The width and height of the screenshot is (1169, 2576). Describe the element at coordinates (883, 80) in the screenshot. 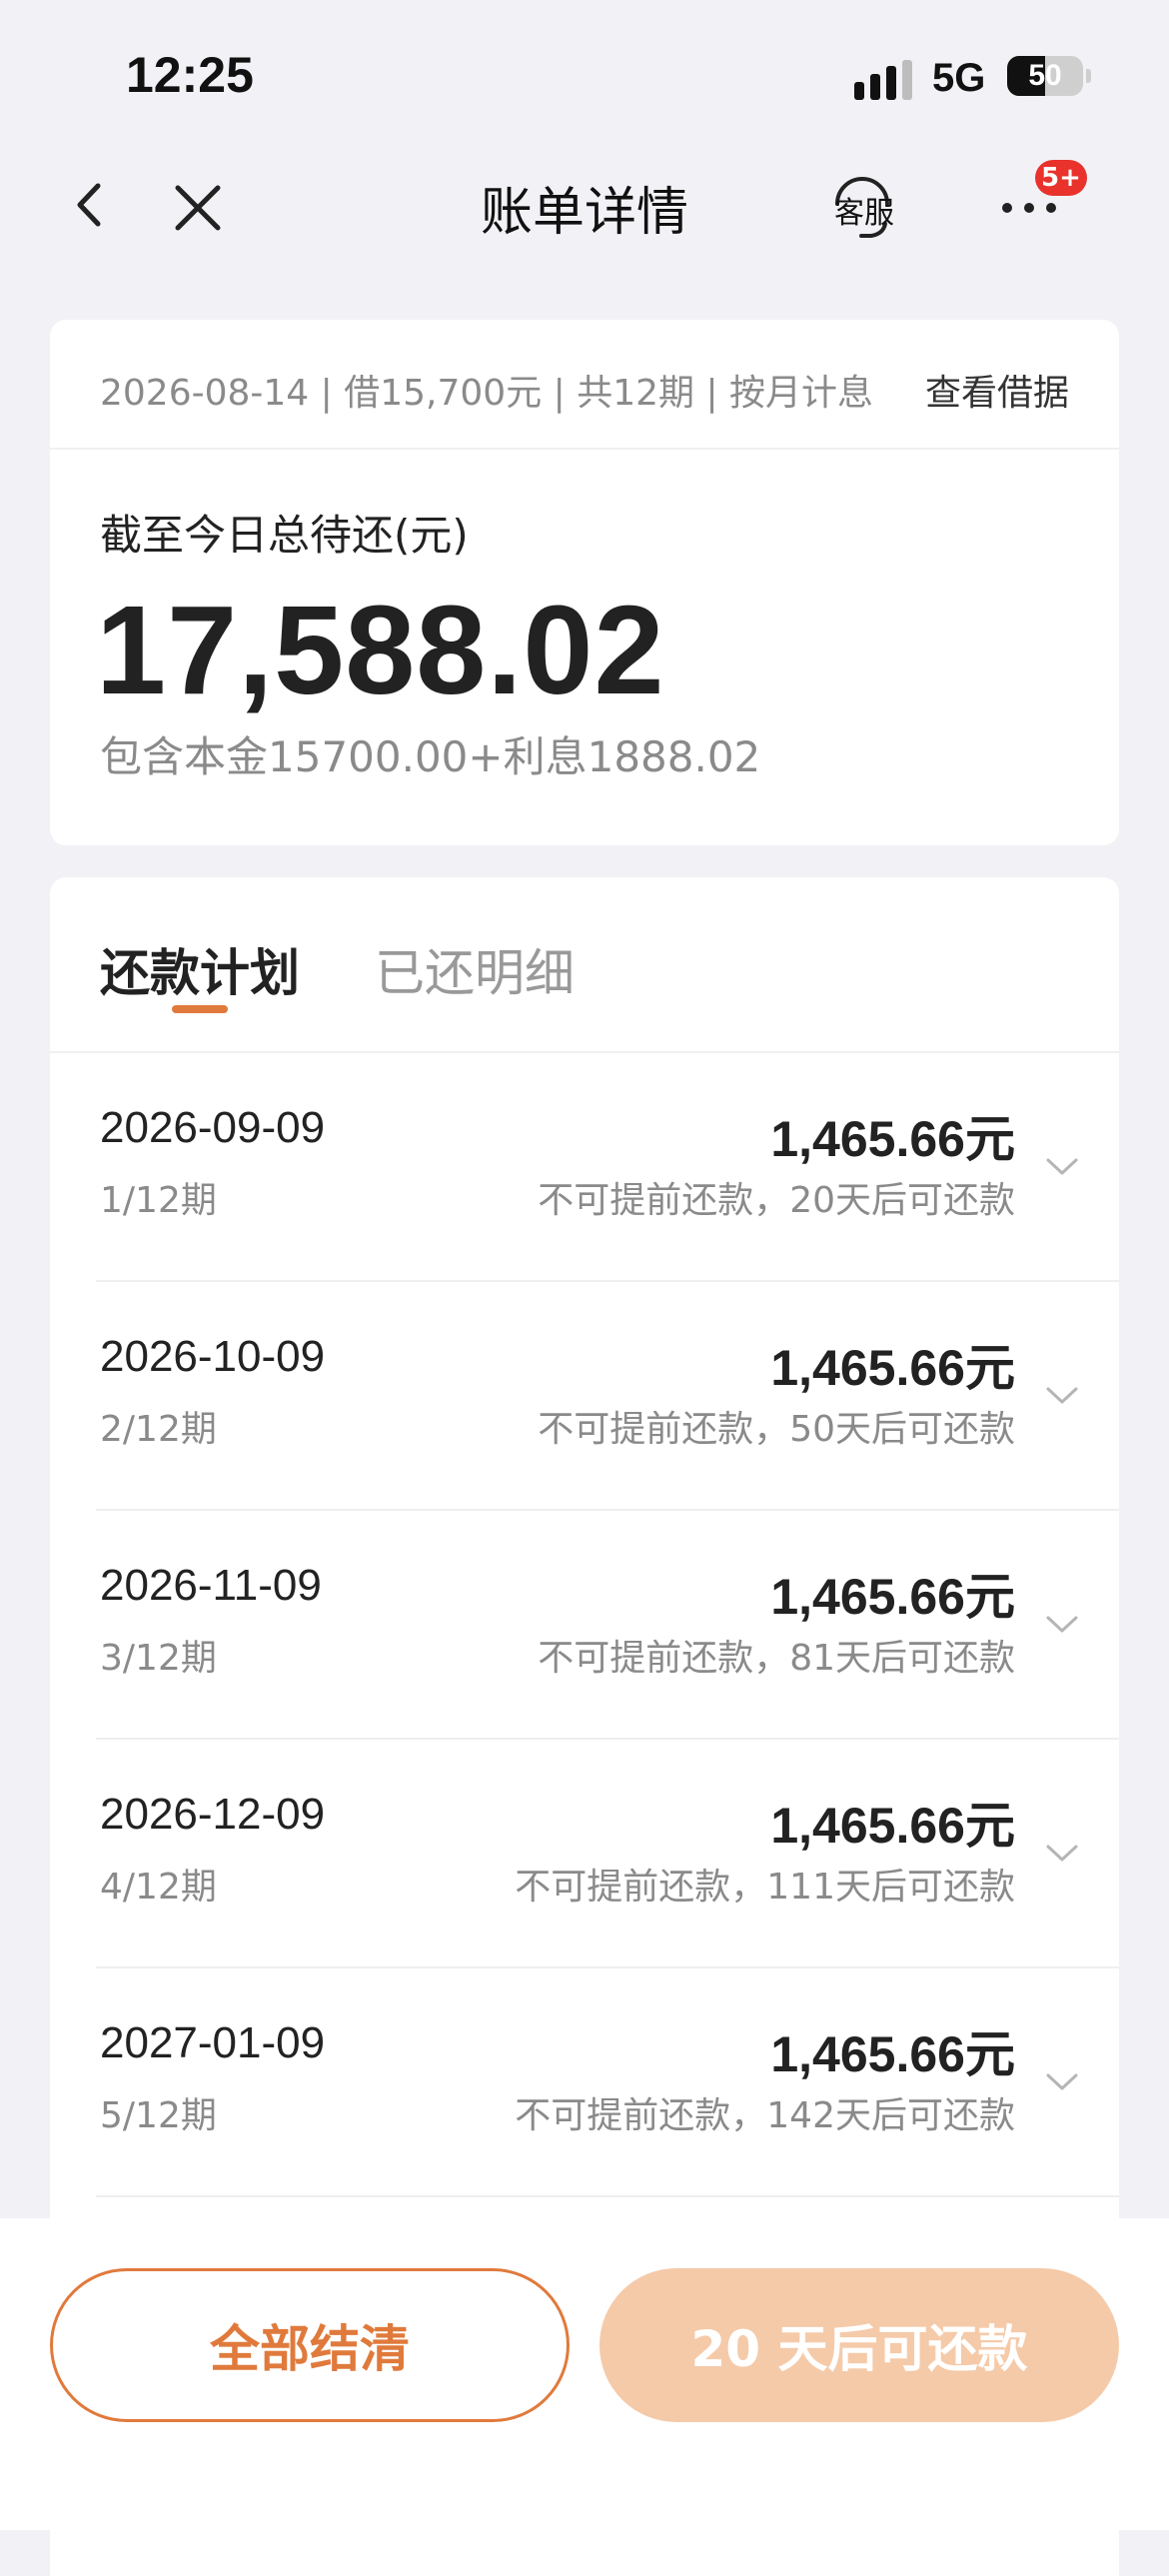

I see `signal-icon` at that location.